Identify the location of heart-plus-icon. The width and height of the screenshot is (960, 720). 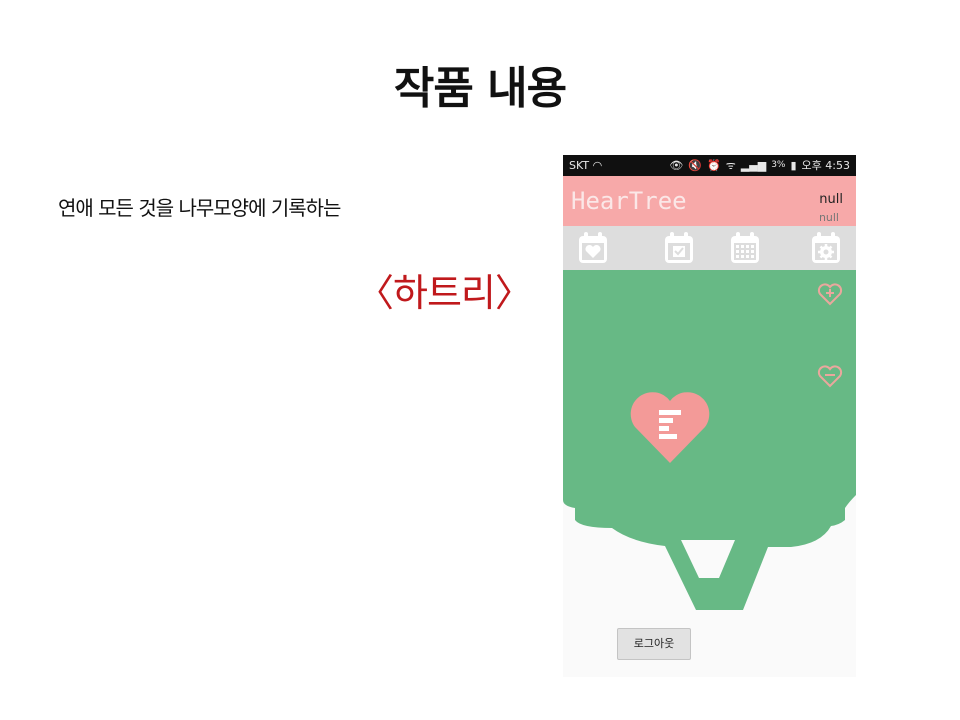
(830, 294).